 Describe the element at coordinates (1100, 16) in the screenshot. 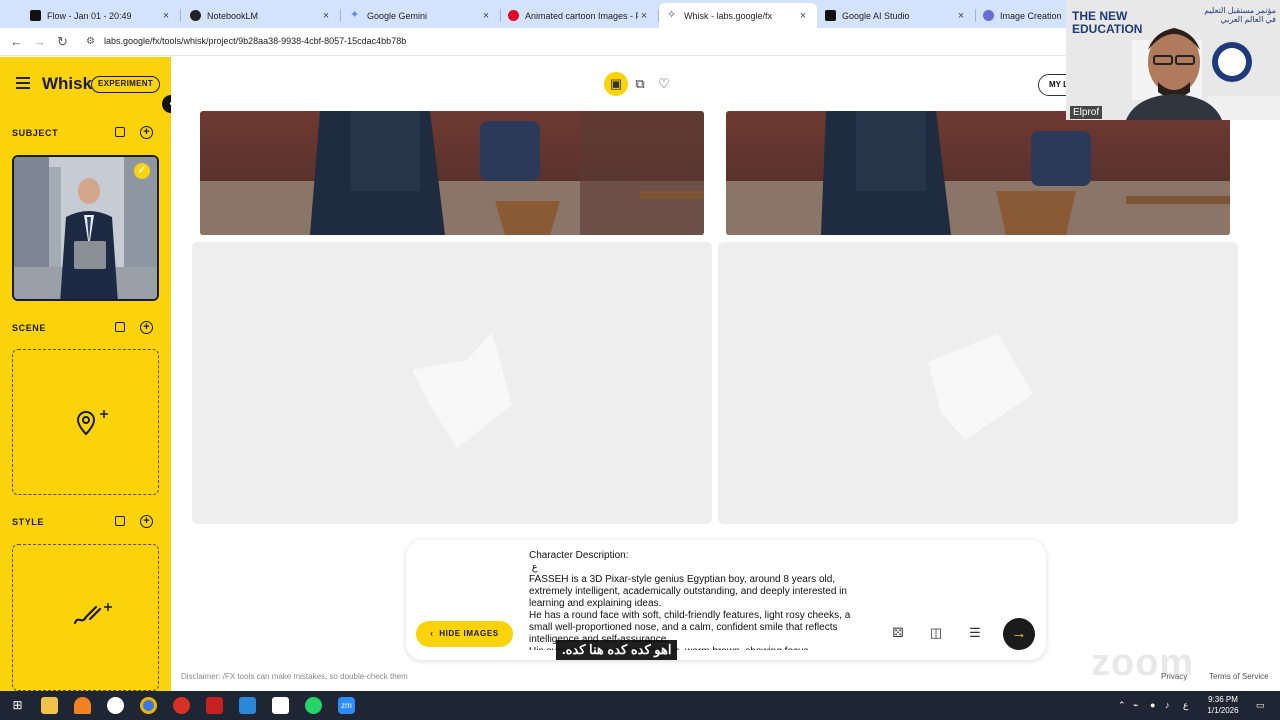

I see `brand-line-1: THE NEW` at that location.